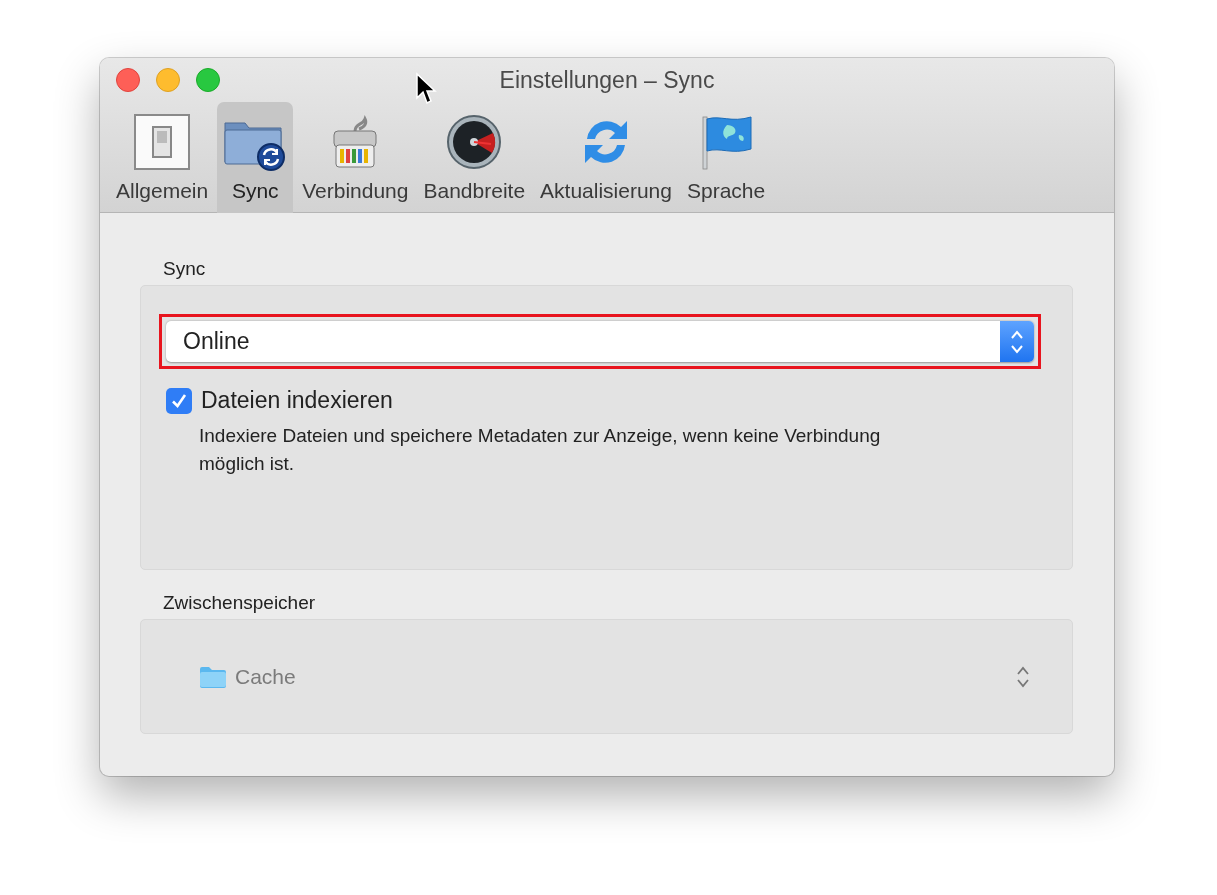 Image resolution: width=1217 pixels, height=895 pixels. I want to click on toolbar-tab: Sprache, so click(726, 157).